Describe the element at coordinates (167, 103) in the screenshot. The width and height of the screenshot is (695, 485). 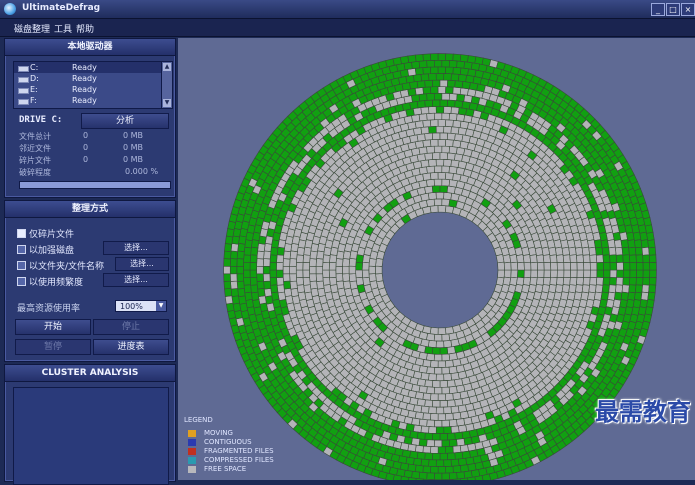
I see `scroll-down-icon: ▼` at that location.